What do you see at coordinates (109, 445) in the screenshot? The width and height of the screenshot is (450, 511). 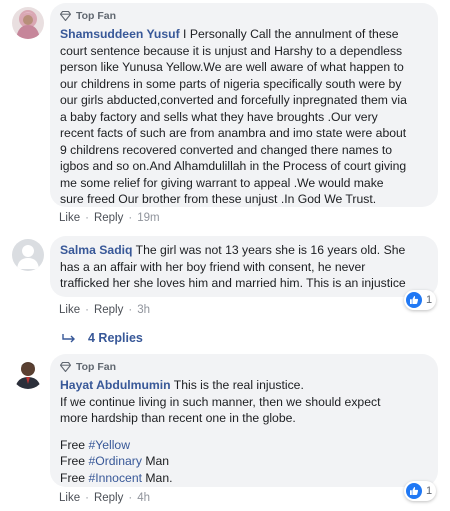 I see `hashtag-link: #Yellow` at bounding box center [109, 445].